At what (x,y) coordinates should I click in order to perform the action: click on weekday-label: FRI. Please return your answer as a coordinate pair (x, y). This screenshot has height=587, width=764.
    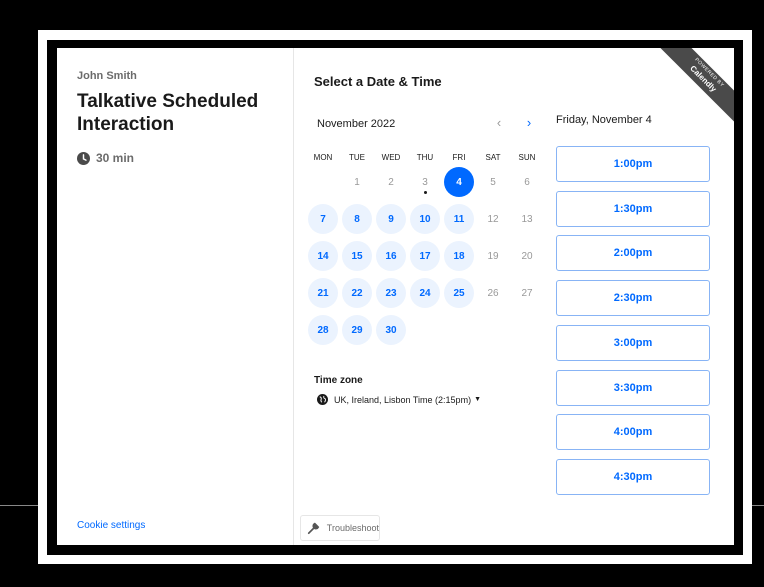
    Looking at the image, I should click on (459, 157).